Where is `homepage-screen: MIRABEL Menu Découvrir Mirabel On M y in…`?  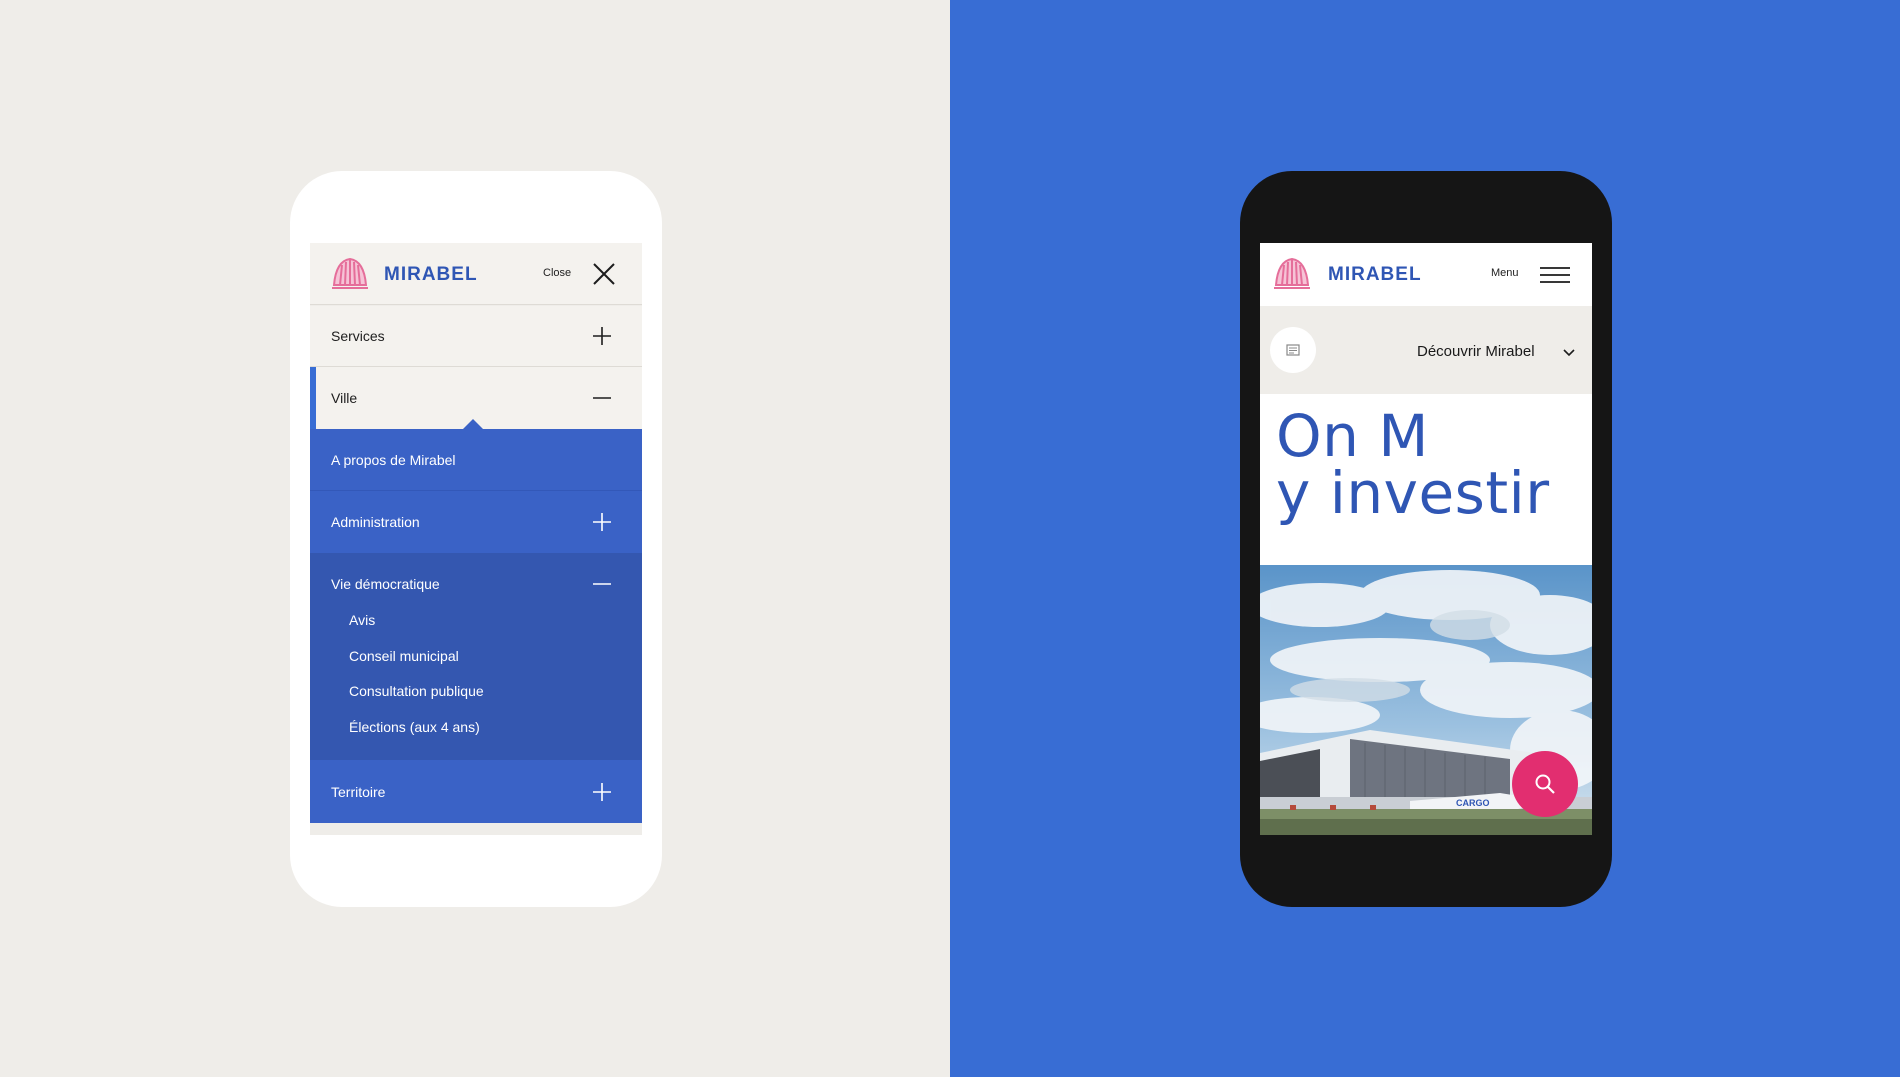
homepage-screen: MIRABEL Menu Découvrir Mirabel On M y in… is located at coordinates (1426, 539).